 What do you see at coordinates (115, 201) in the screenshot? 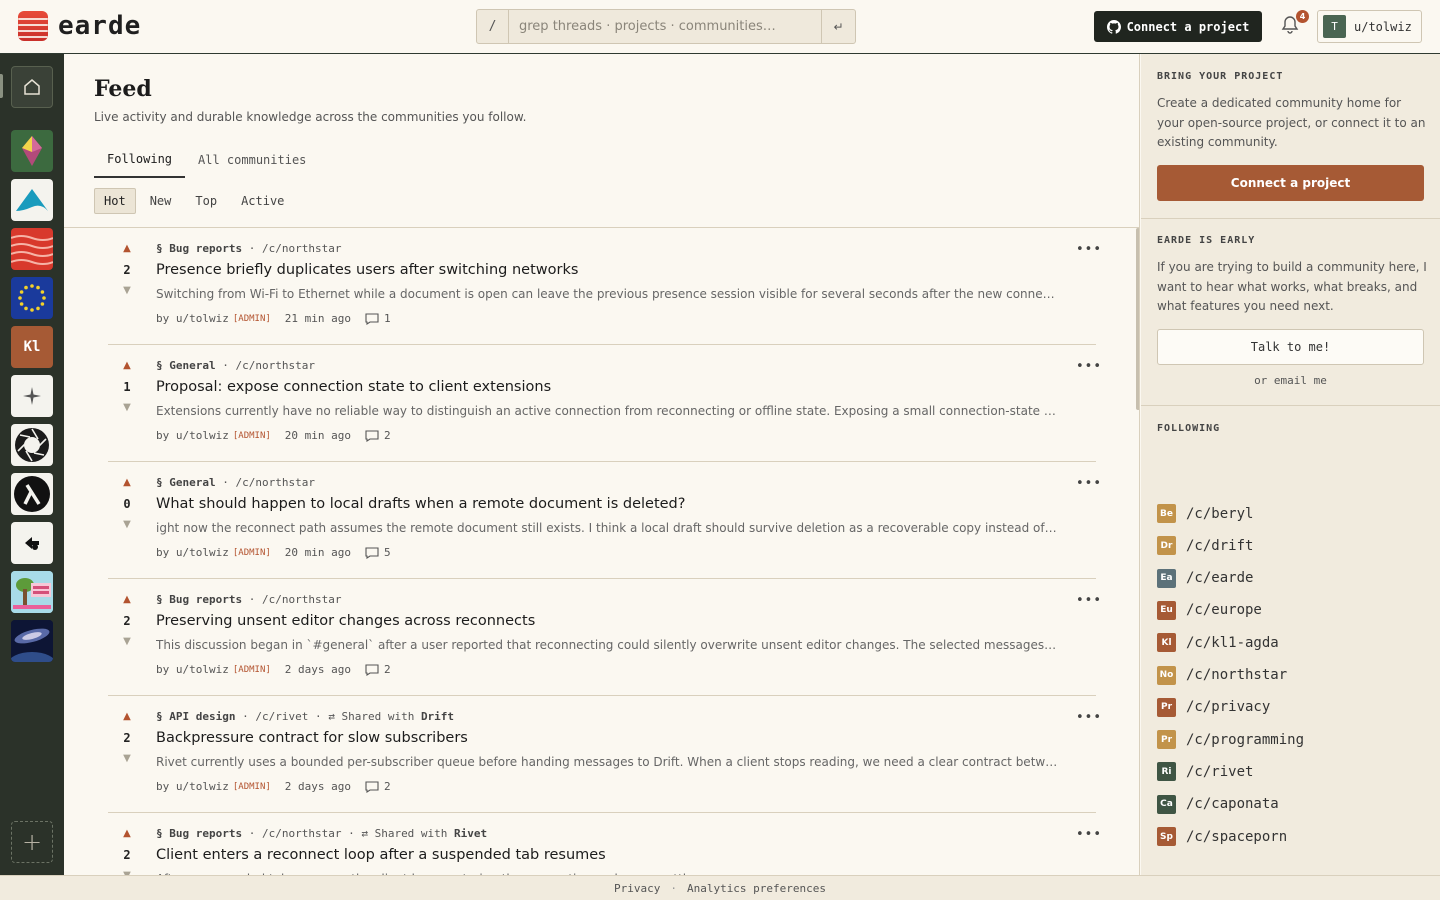
I see `sort-hot: Hot` at bounding box center [115, 201].